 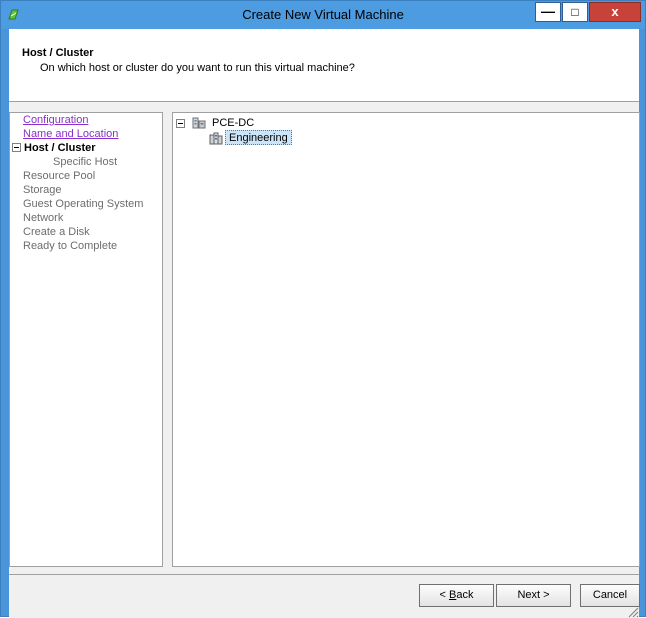 What do you see at coordinates (233, 123) in the screenshot?
I see `tree-item-datacenter: PCE-DC` at bounding box center [233, 123].